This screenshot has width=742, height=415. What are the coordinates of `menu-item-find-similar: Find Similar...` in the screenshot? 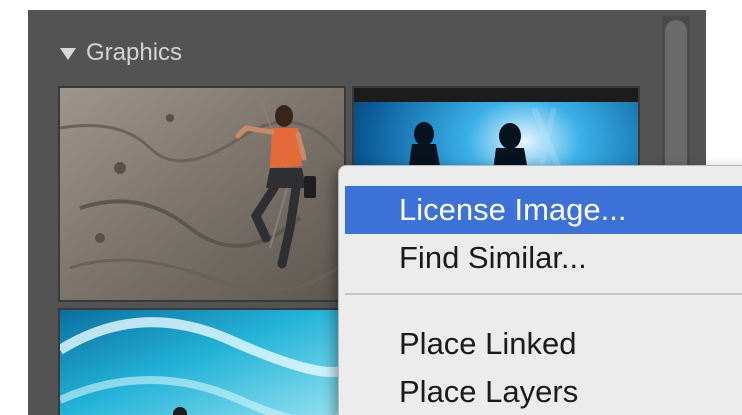 It's located at (543, 258).